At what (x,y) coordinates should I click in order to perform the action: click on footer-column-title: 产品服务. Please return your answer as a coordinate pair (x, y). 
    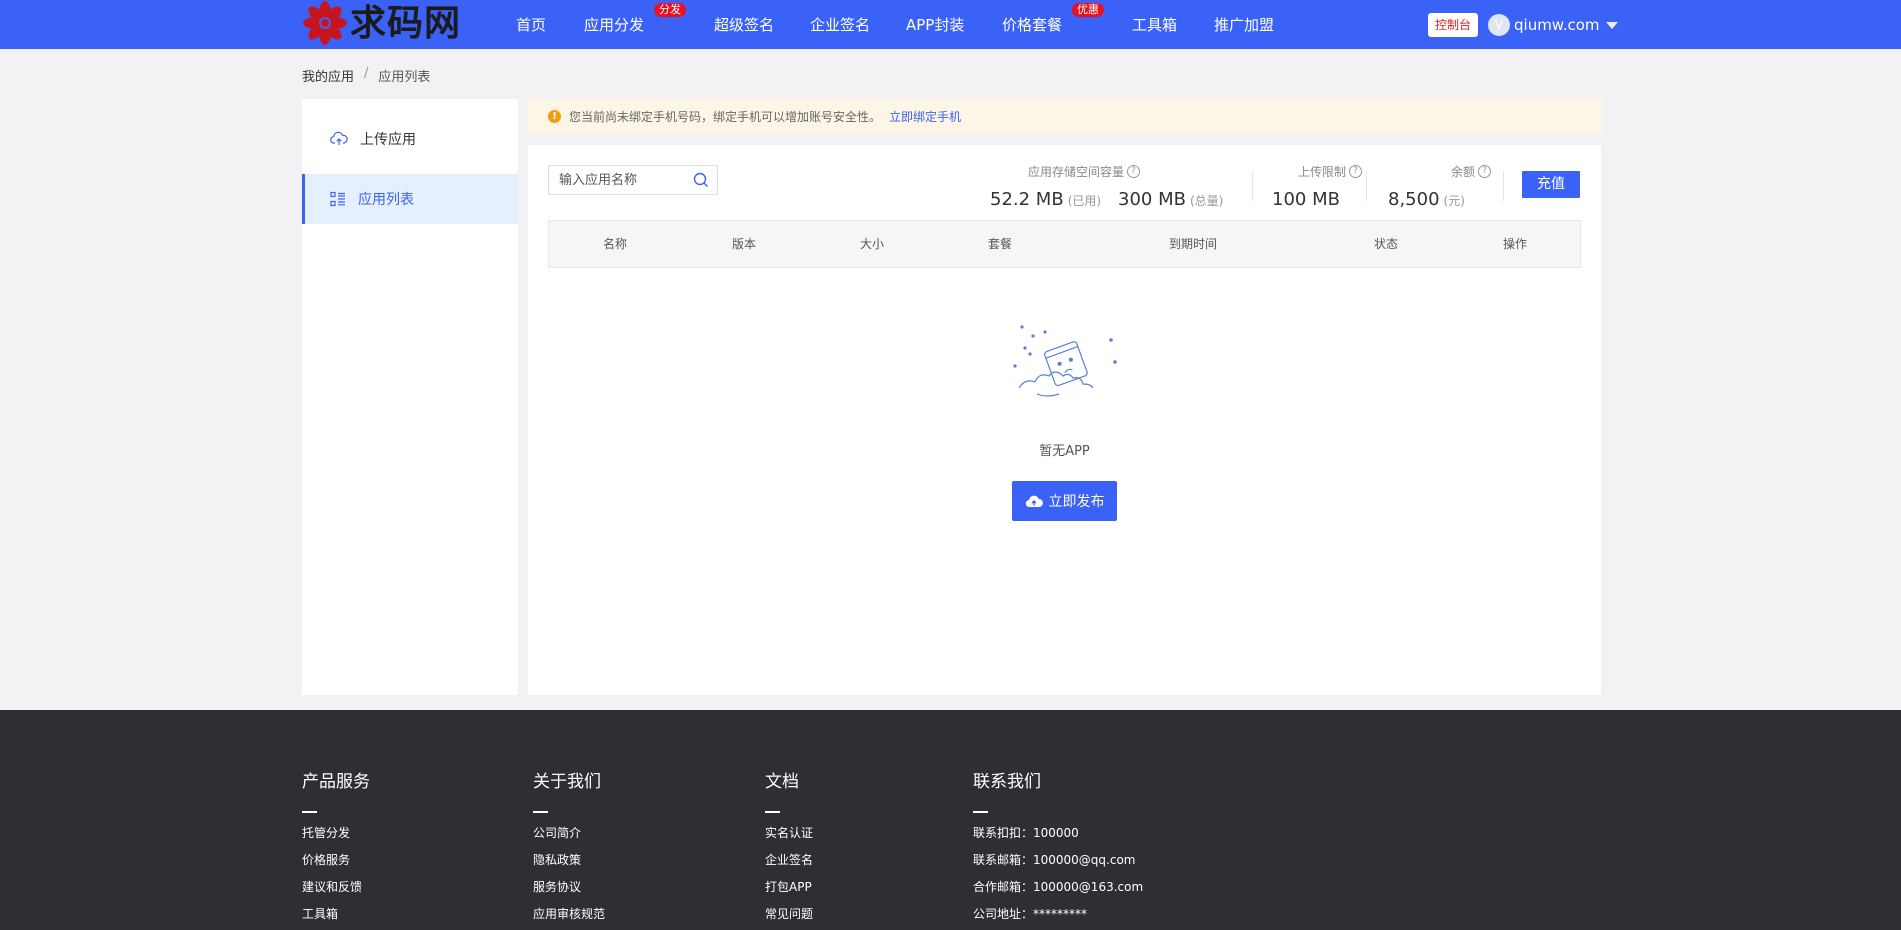
    Looking at the image, I should click on (336, 782).